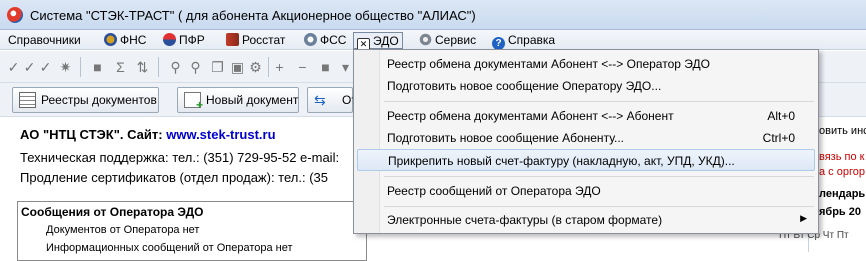 The image size is (866, 261). Describe the element at coordinates (781, 116) in the screenshot. I see `menu-item-shortcut: Alt+0` at that location.